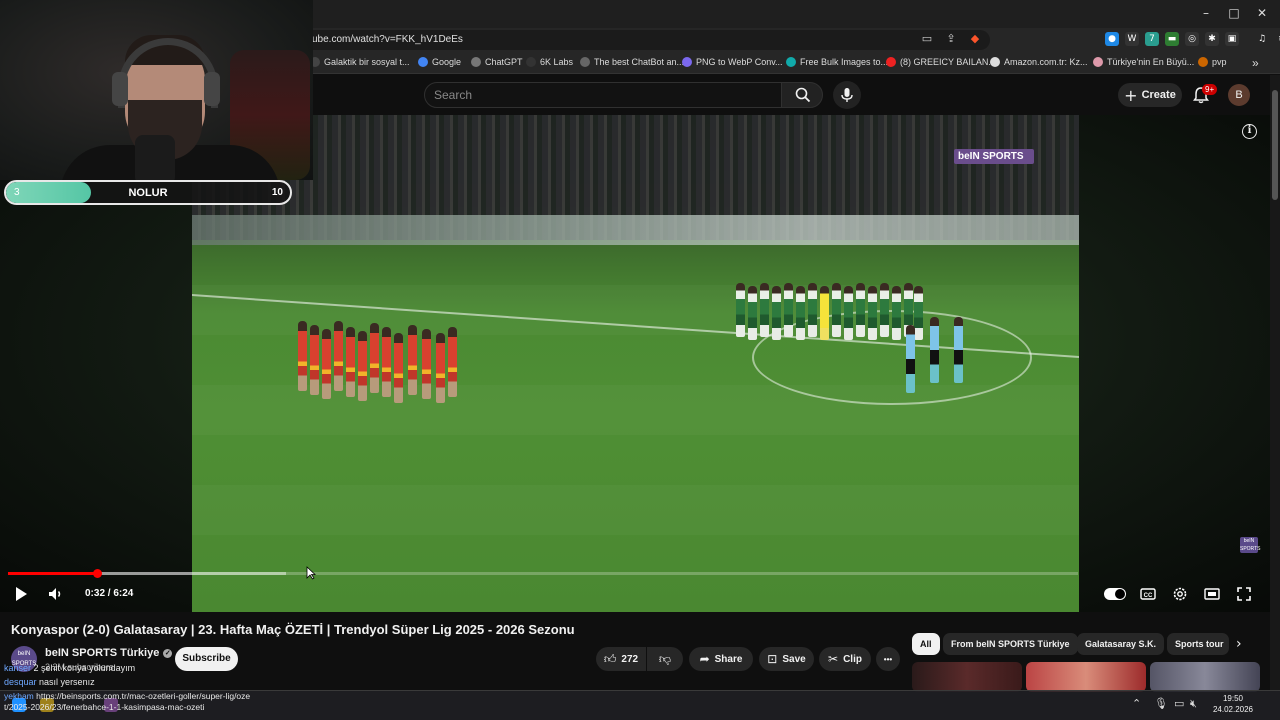 The height and width of the screenshot is (720, 1280). What do you see at coordinates (97, 573) in the screenshot?
I see `progress-scrubber-handle` at bounding box center [97, 573].